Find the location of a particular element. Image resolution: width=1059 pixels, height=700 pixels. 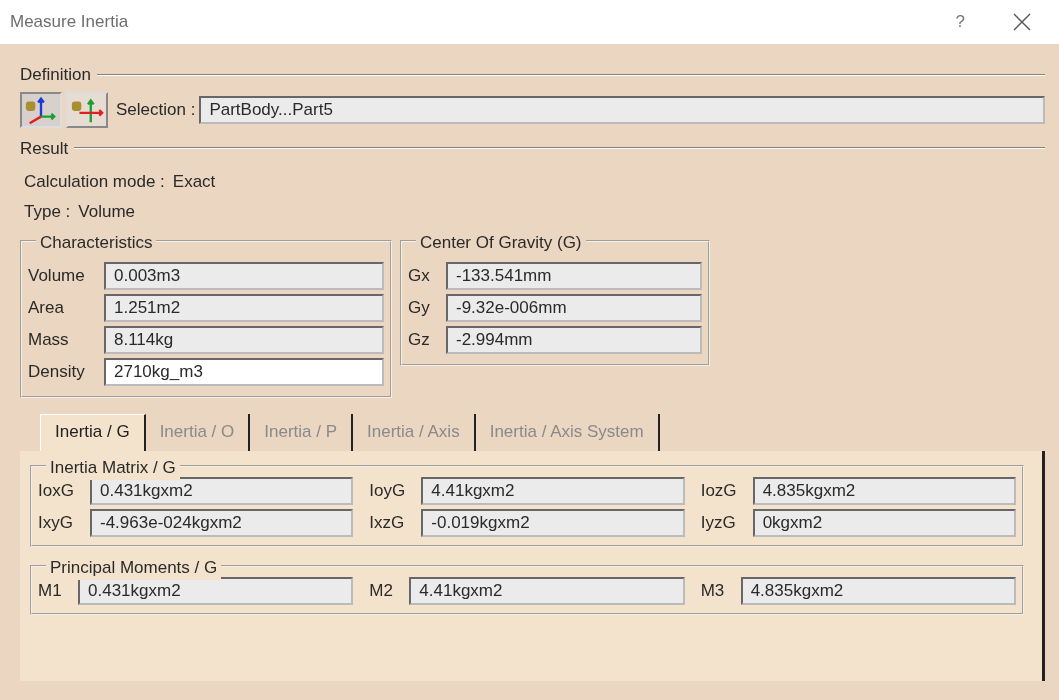

field-label: M3 is located at coordinates (713, 590).